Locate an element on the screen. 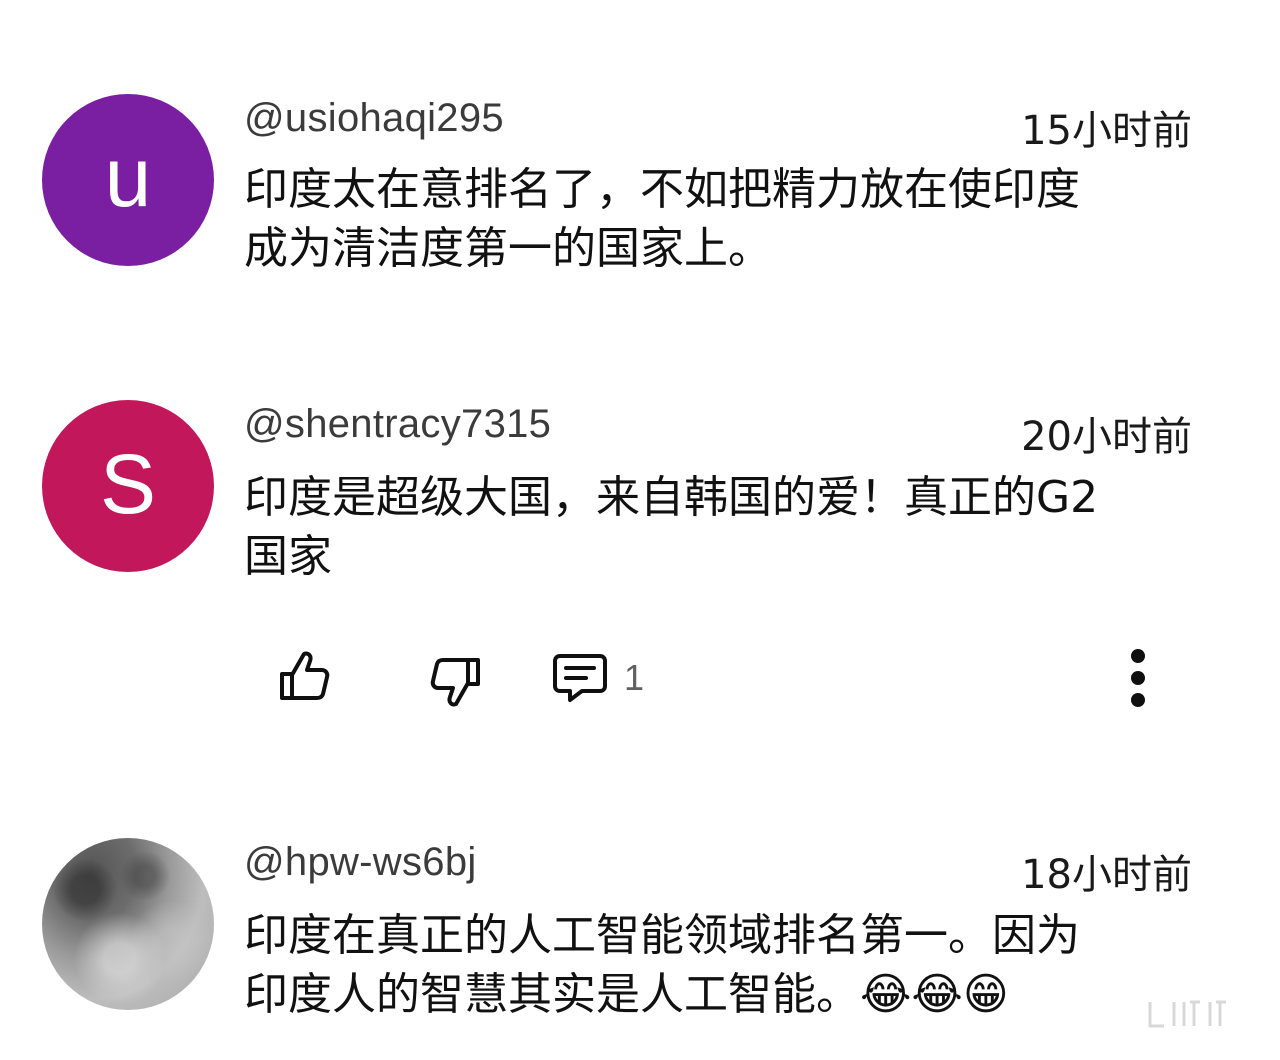 The width and height of the screenshot is (1280, 1060). reply-button: 1 is located at coordinates (598, 678).